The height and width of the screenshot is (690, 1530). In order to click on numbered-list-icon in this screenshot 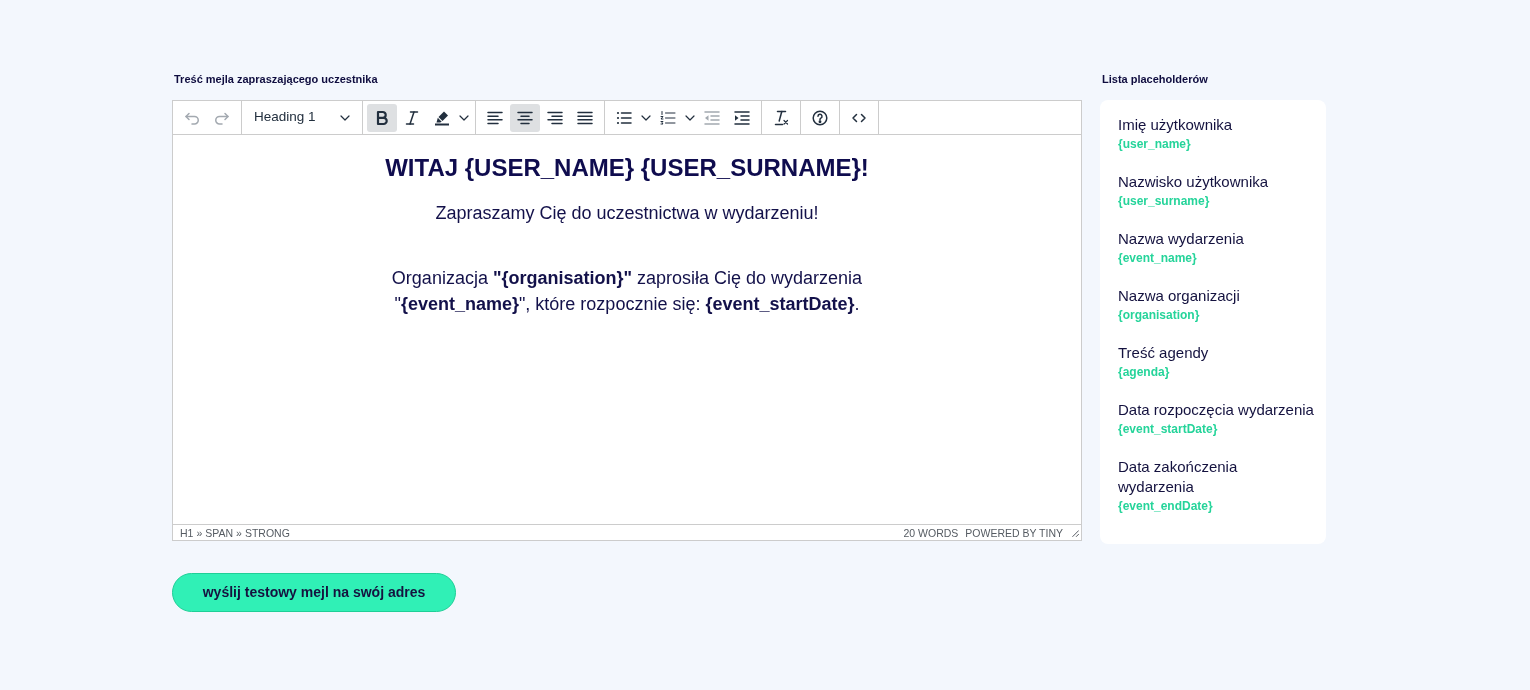, I will do `click(668, 117)`.